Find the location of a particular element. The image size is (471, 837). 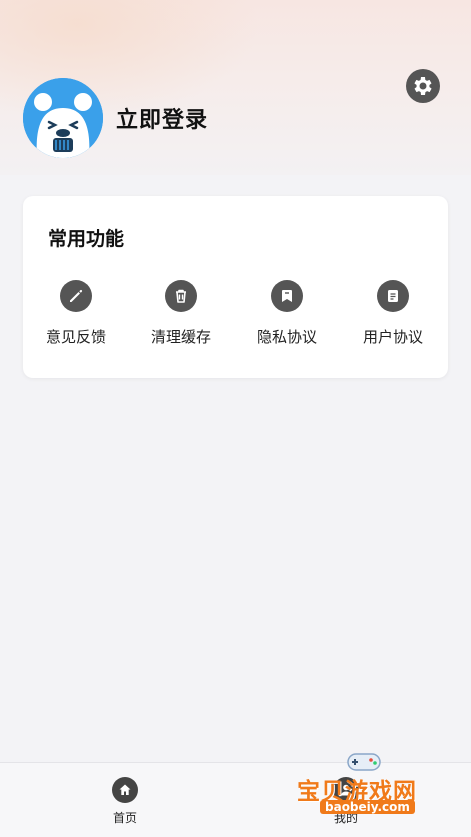

clear-cache-label: 清理缓存 is located at coordinates (180, 337).